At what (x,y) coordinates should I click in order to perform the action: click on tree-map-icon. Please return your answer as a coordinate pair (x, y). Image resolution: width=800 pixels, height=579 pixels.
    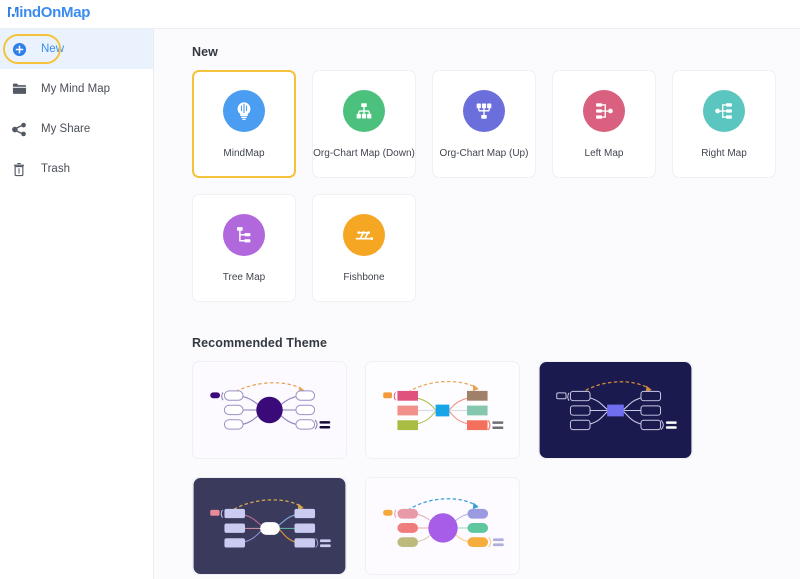
    Looking at the image, I should click on (244, 234).